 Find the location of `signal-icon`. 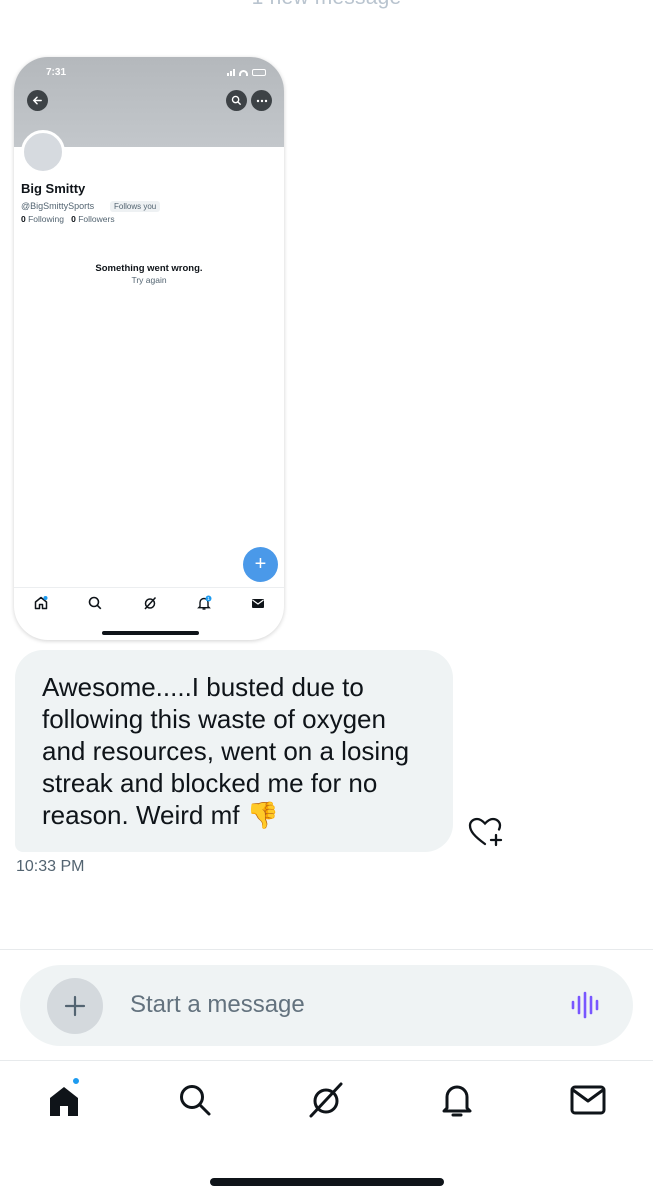

signal-icon is located at coordinates (231, 72).